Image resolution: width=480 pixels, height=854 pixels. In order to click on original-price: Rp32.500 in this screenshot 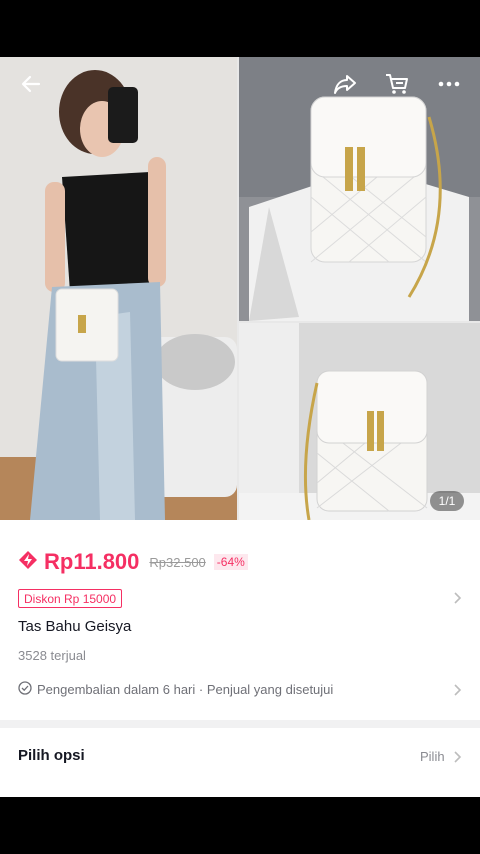, I will do `click(177, 562)`.